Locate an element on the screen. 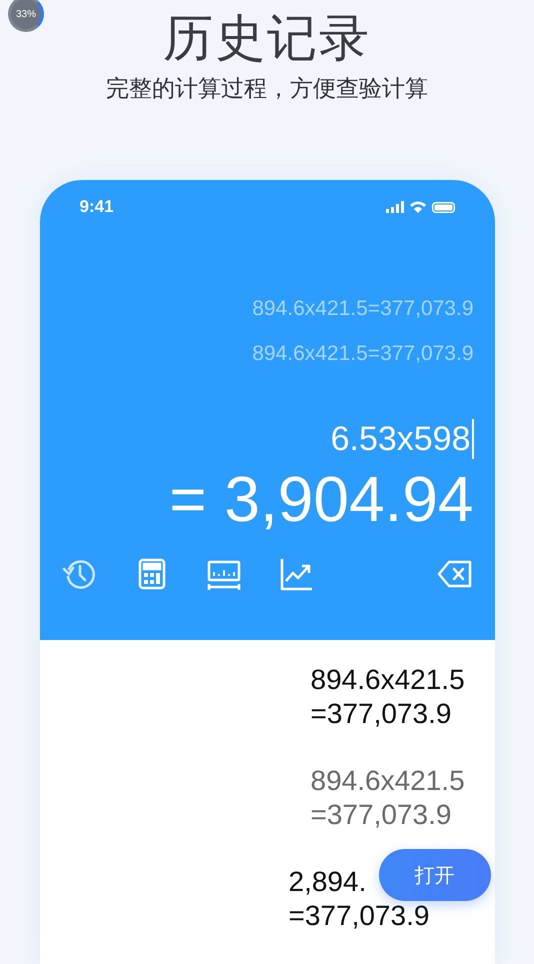  signal-icon is located at coordinates (395, 207).